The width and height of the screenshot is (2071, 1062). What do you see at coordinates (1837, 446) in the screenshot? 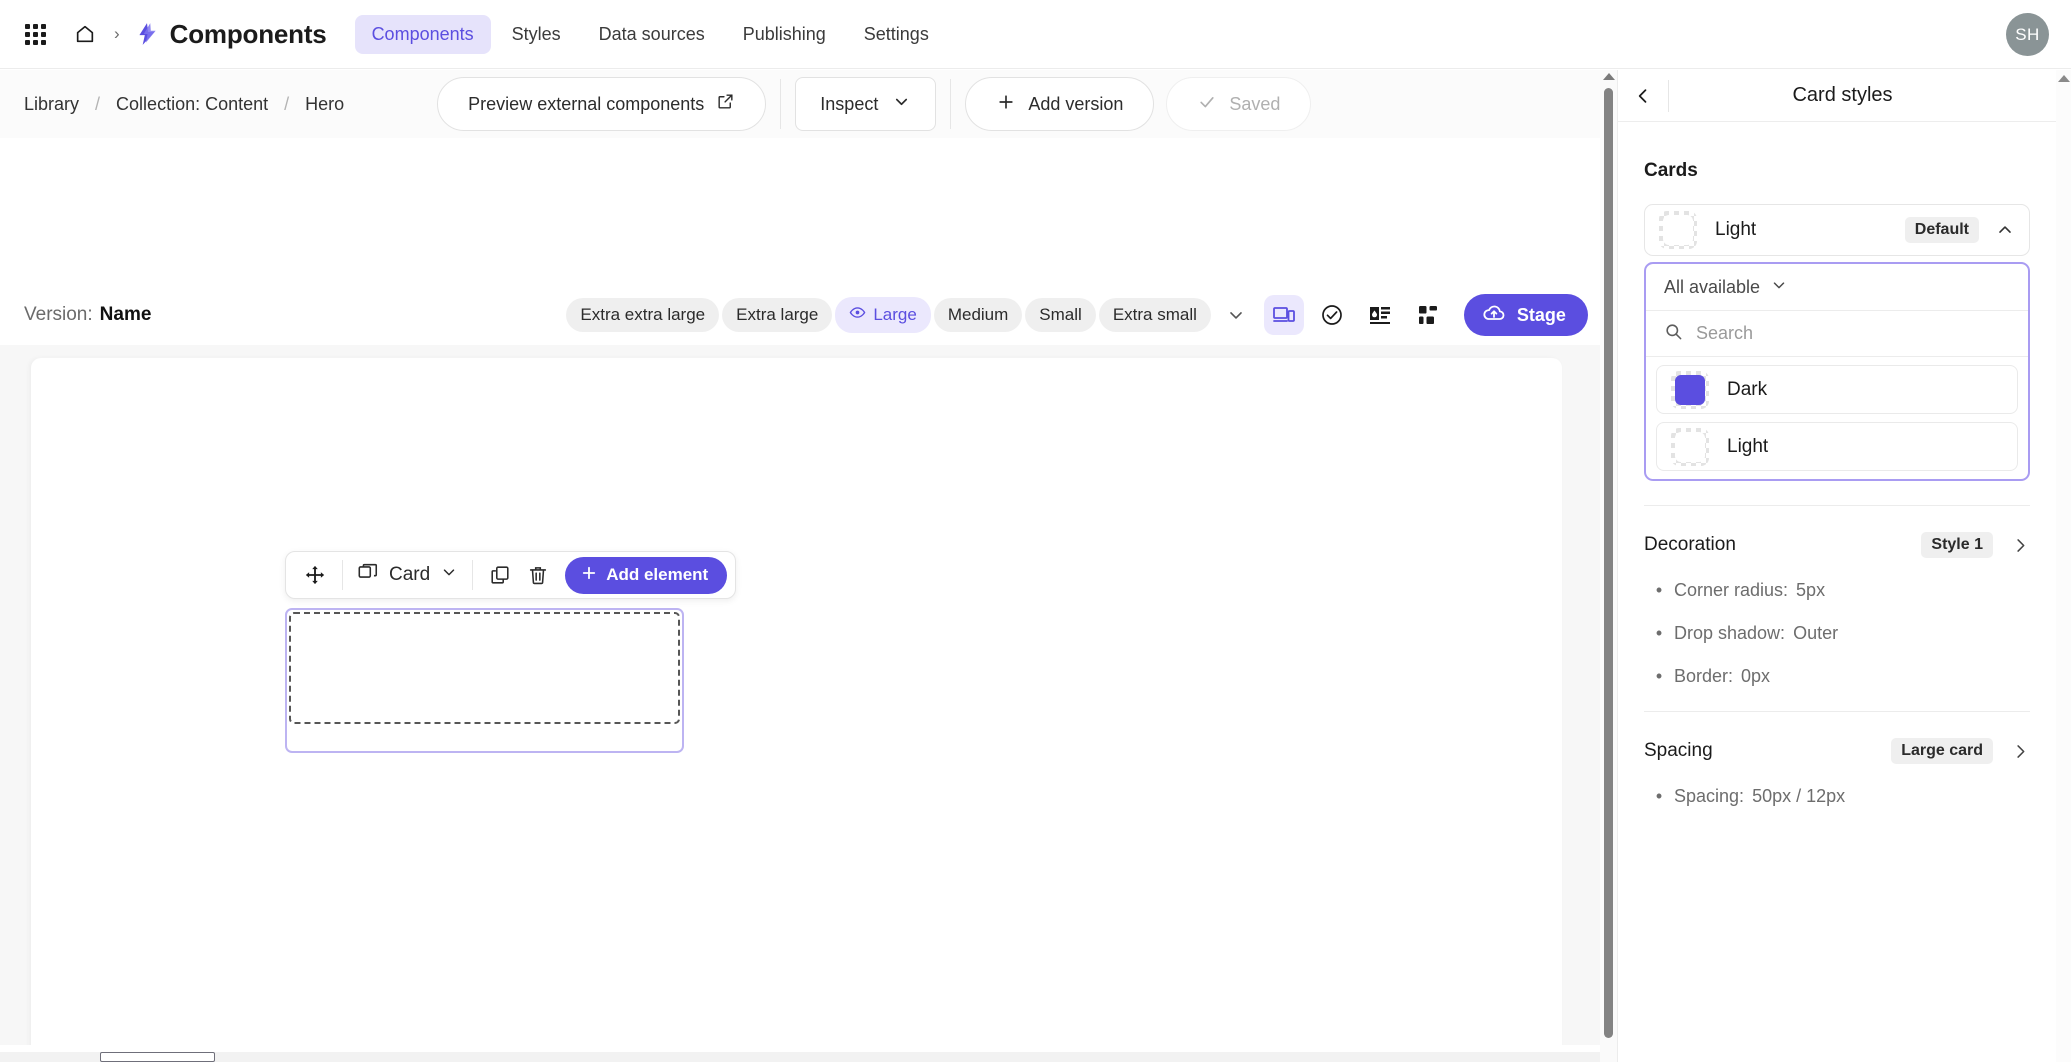
I see `dropdown-option-light: Light` at bounding box center [1837, 446].